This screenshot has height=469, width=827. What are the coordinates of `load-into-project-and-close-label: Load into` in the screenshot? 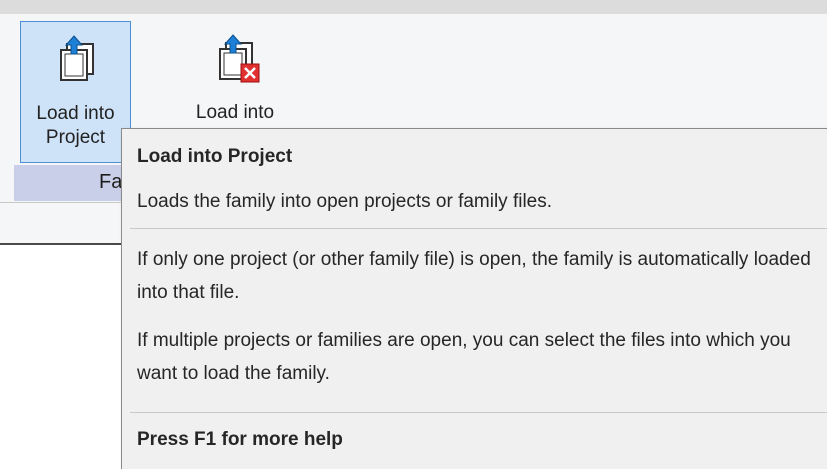 It's located at (235, 112).